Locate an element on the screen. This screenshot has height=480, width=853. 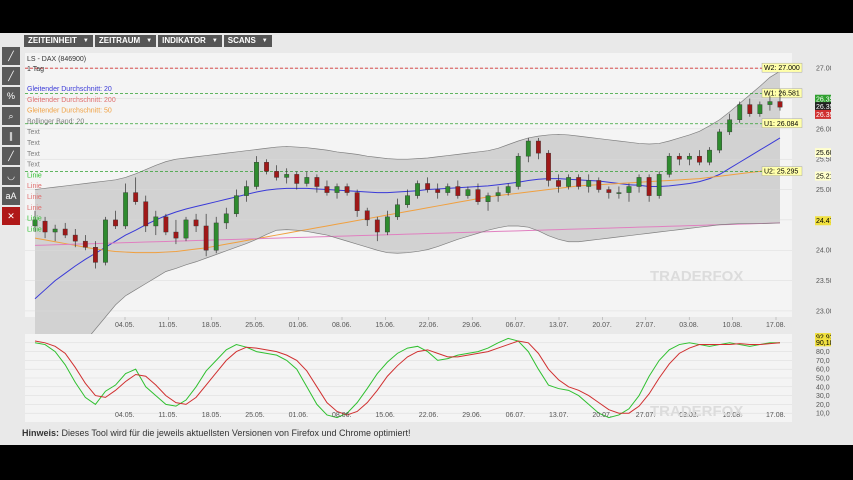
x-tick-label: 03.08. is located at coordinates (689, 325).